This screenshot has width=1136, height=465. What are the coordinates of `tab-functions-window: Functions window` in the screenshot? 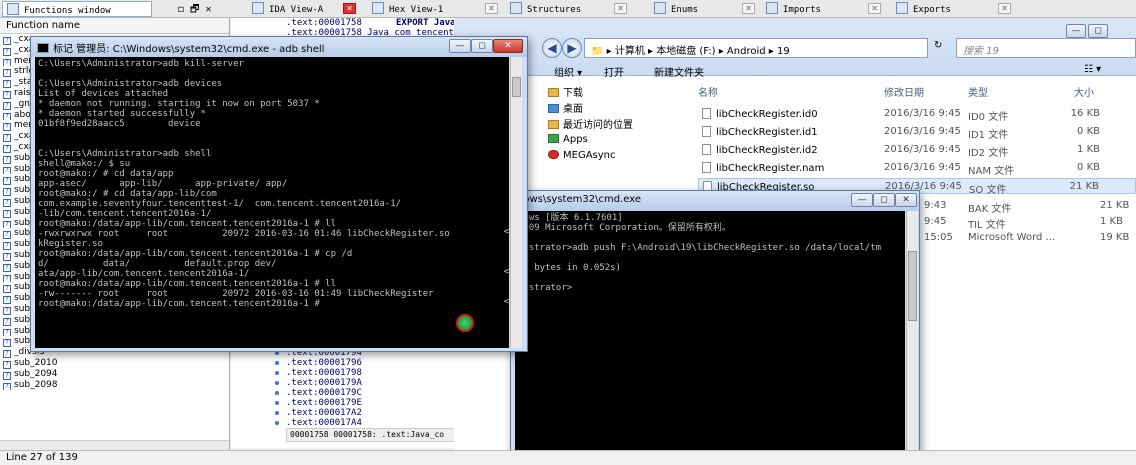 It's located at (77, 9).